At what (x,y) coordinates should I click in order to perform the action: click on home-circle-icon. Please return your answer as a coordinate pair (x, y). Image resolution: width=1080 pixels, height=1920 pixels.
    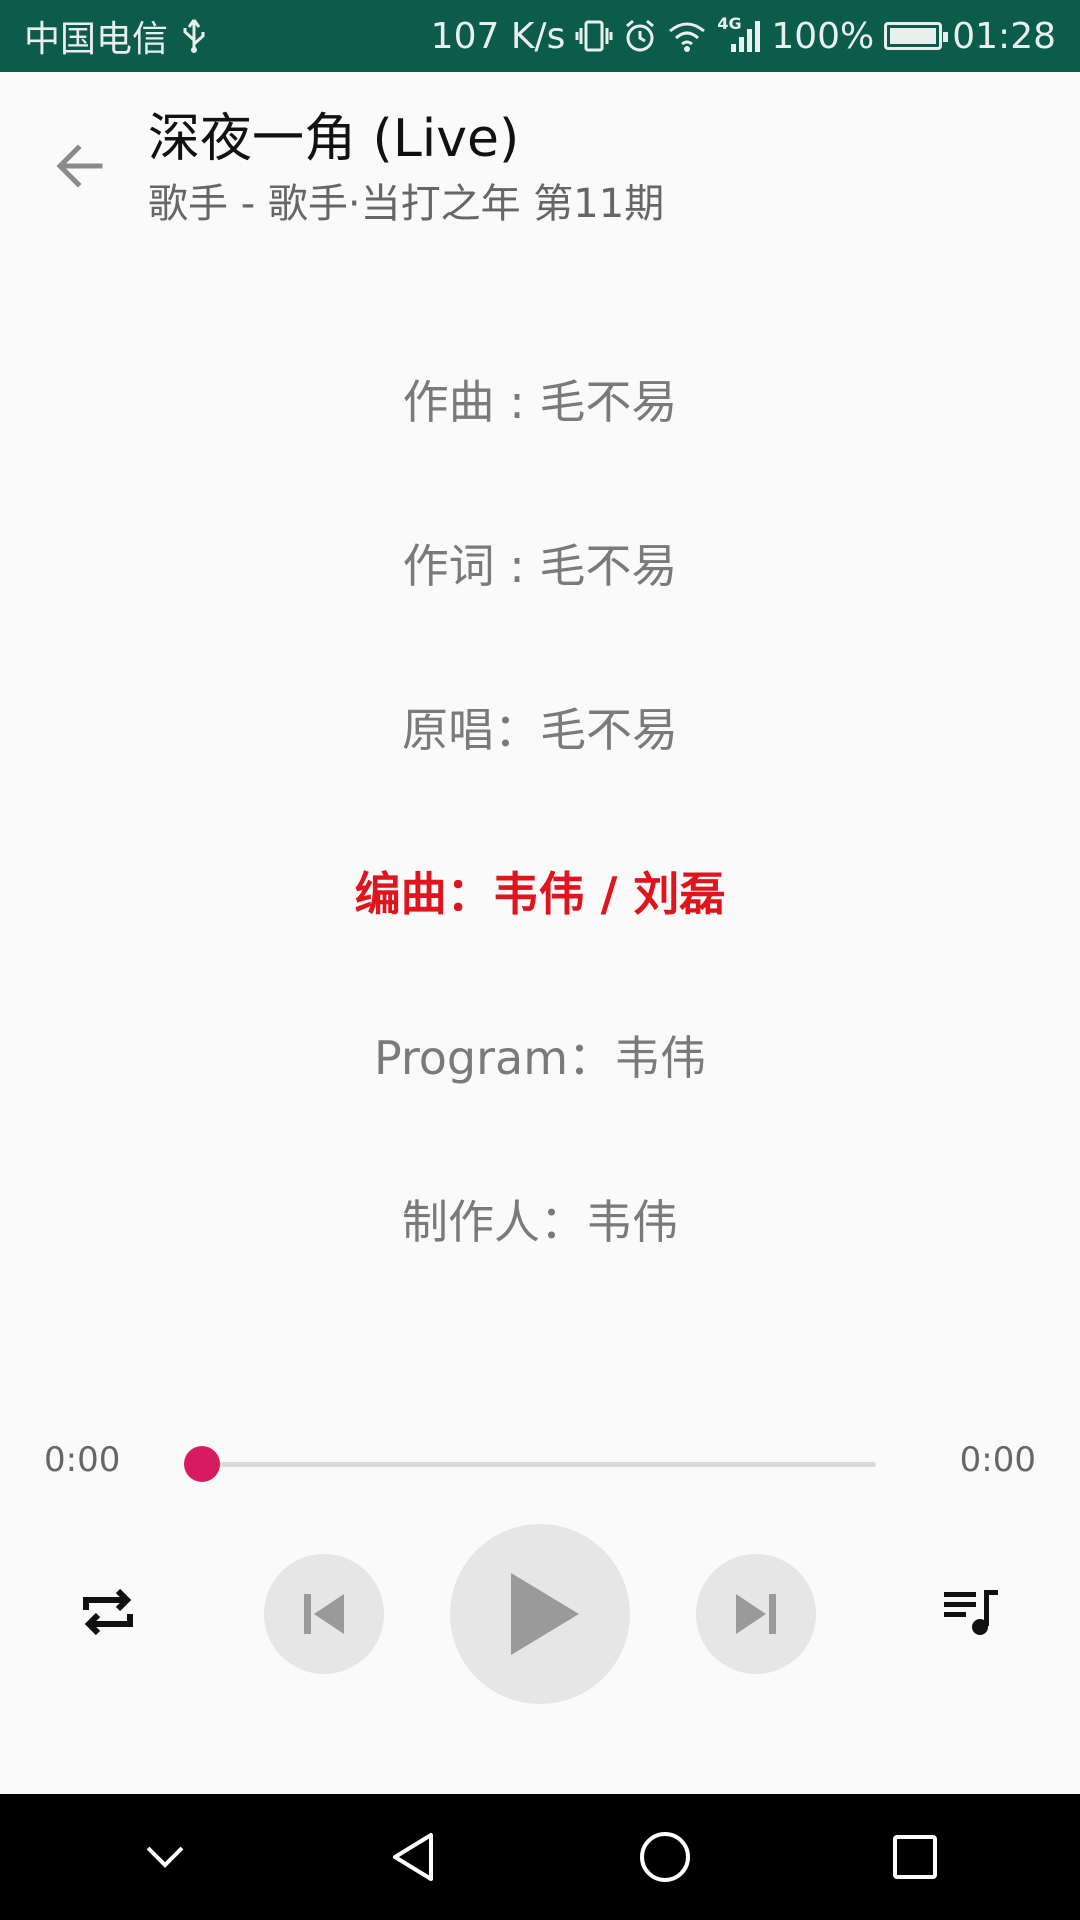
    Looking at the image, I should click on (665, 1857).